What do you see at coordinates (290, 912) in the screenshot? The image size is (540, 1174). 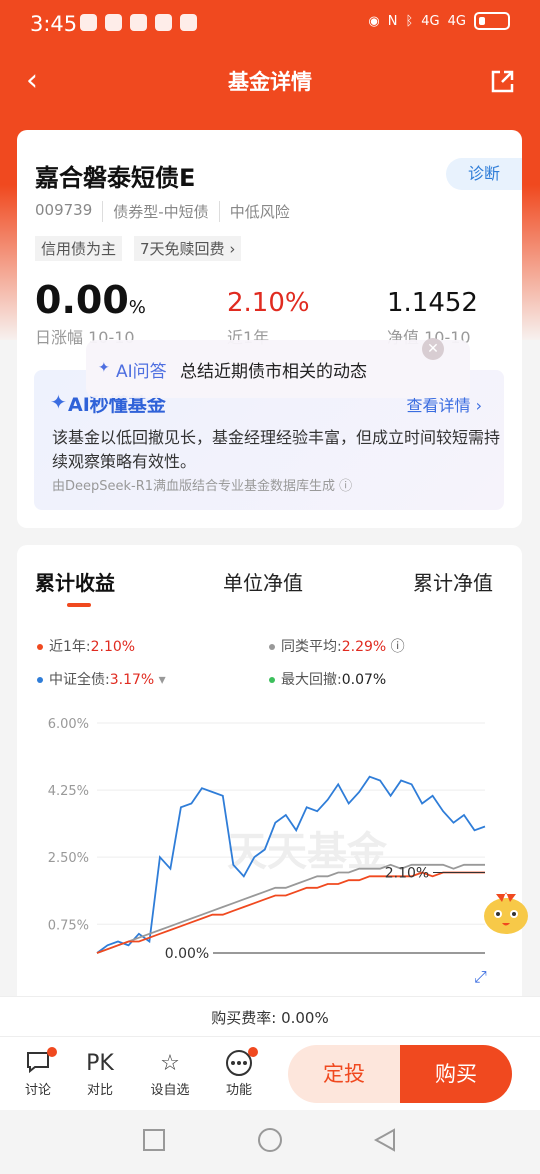 I see `series-line-近1年` at bounding box center [290, 912].